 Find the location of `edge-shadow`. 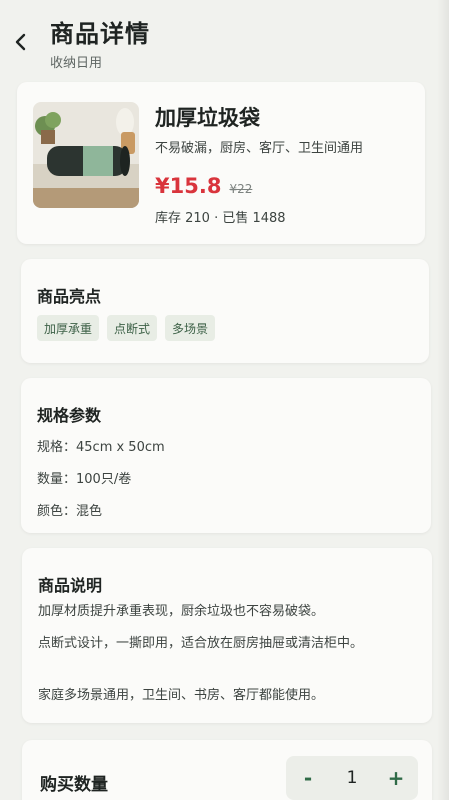

edge-shadow is located at coordinates (443, 400).